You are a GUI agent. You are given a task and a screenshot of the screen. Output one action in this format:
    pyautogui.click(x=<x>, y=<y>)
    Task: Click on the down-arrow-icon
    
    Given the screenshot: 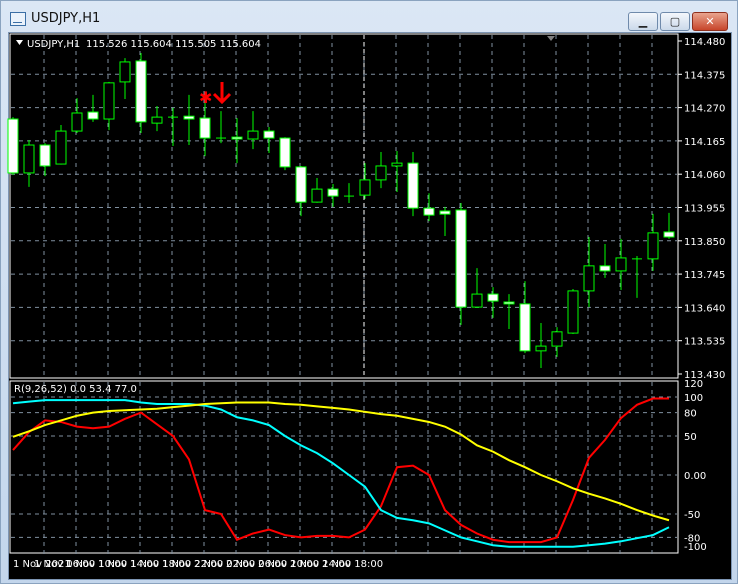 What is the action you would take?
    pyautogui.click(x=222, y=93)
    